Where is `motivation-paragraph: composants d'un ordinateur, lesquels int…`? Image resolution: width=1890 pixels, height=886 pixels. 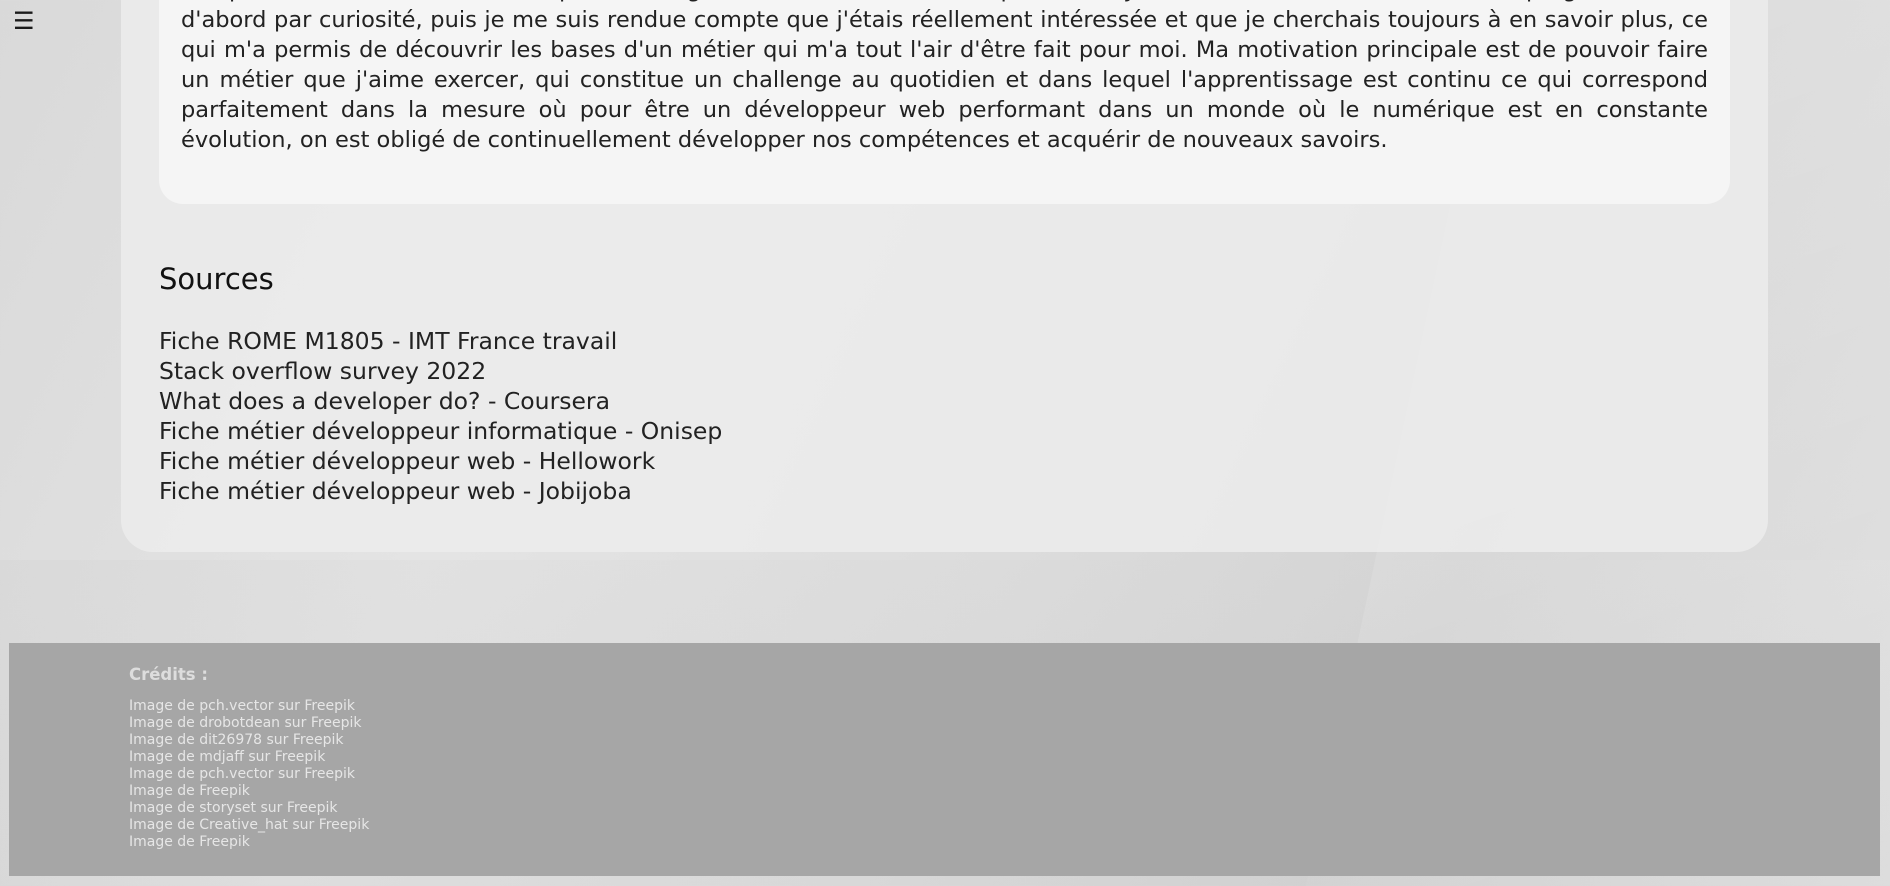
motivation-paragraph: composants d'un ordinateur, lesquels int… is located at coordinates (944, 76).